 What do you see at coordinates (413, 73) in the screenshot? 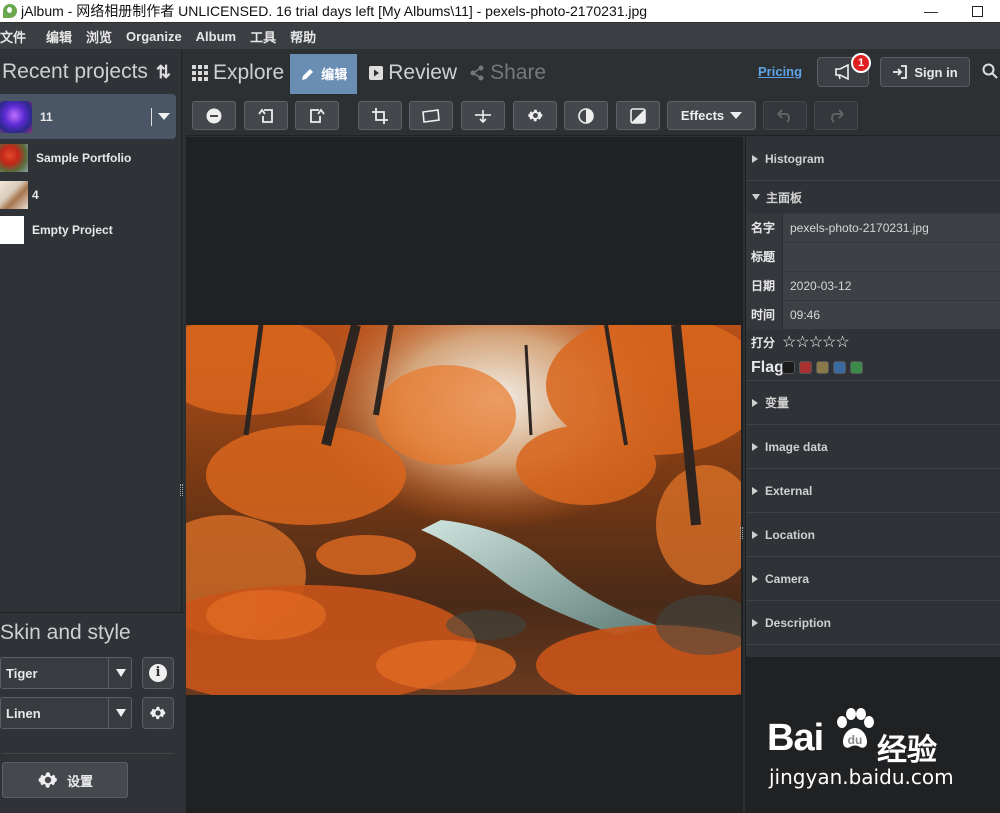
I see `tab-review: Review` at bounding box center [413, 73].